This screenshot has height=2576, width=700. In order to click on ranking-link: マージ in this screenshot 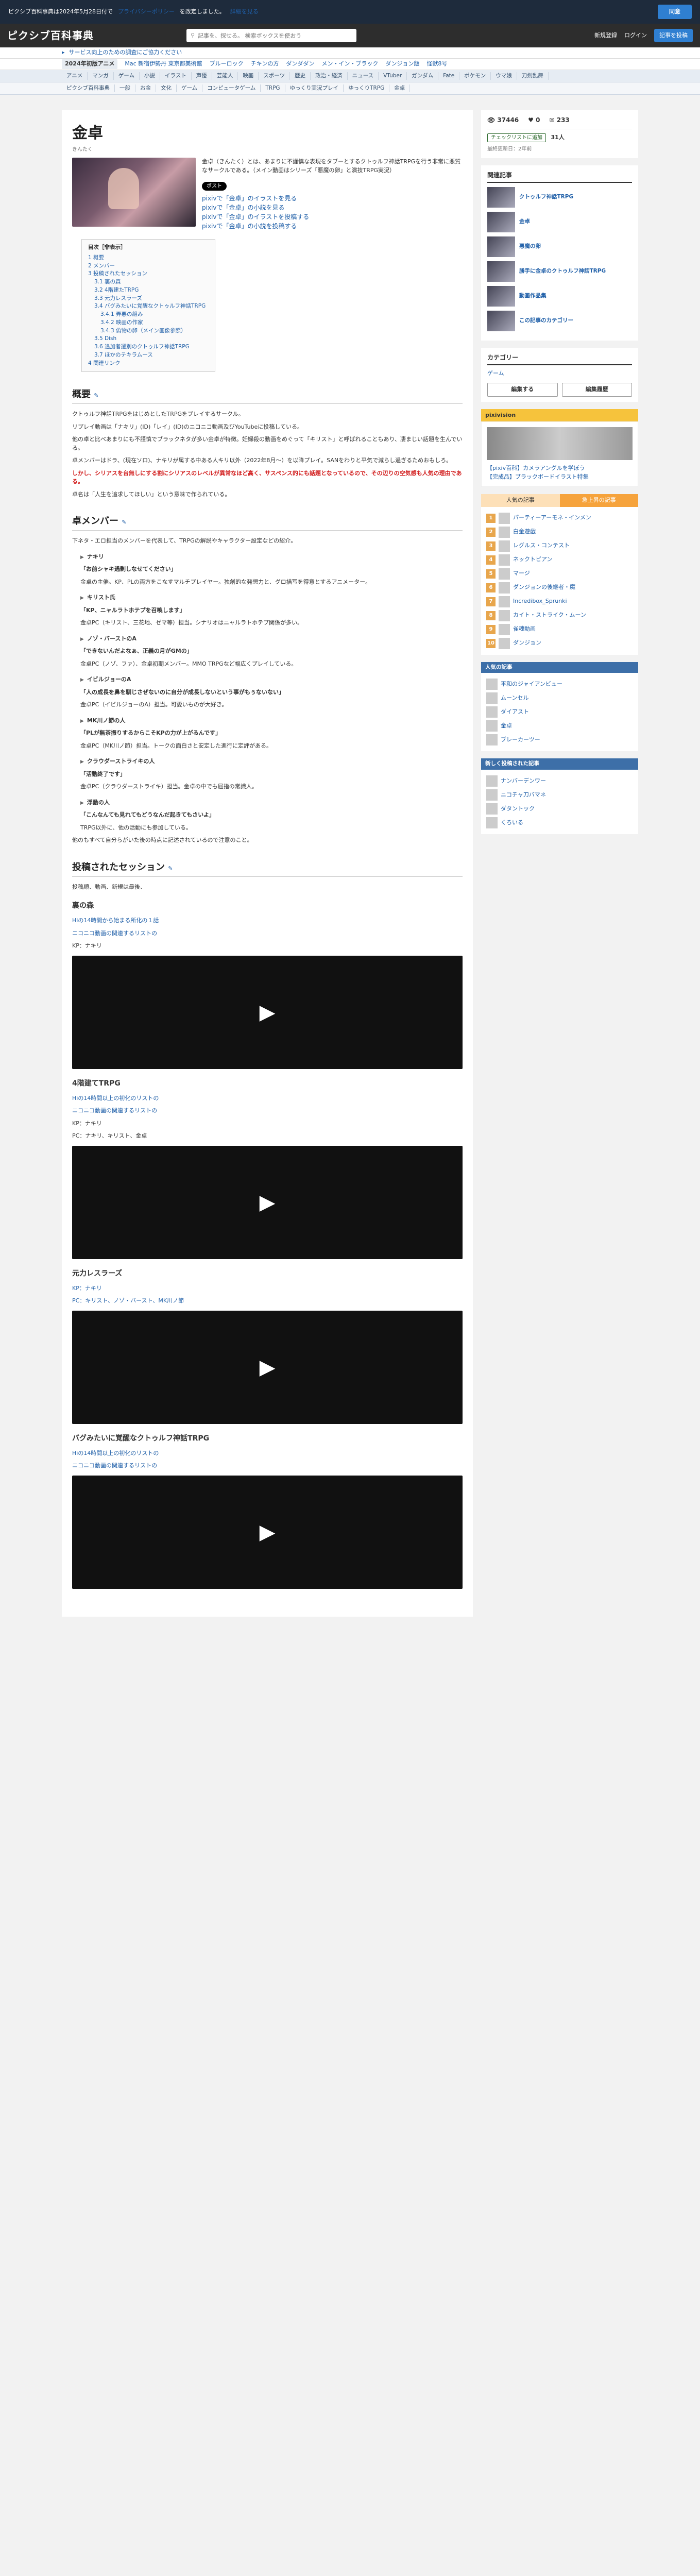, I will do `click(521, 573)`.